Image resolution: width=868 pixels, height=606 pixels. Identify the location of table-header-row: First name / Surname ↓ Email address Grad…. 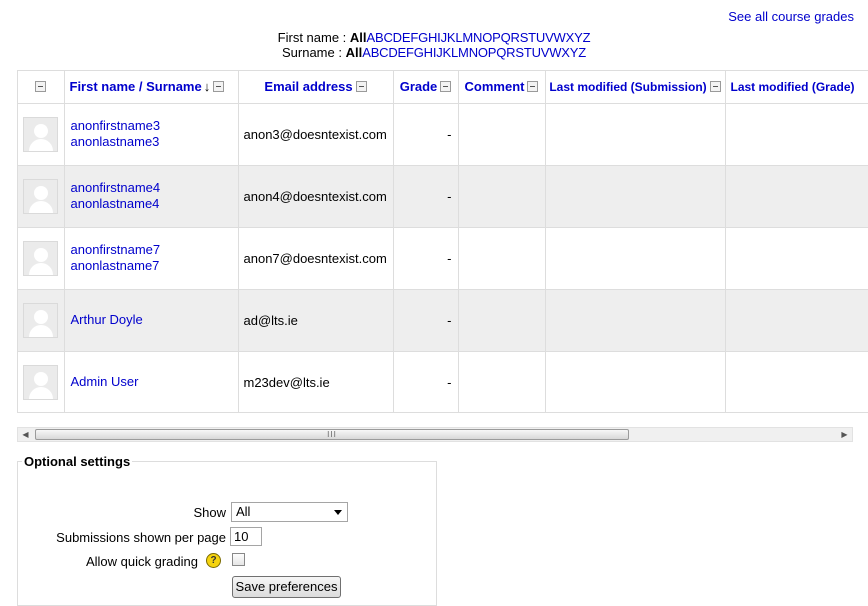
(443, 87).